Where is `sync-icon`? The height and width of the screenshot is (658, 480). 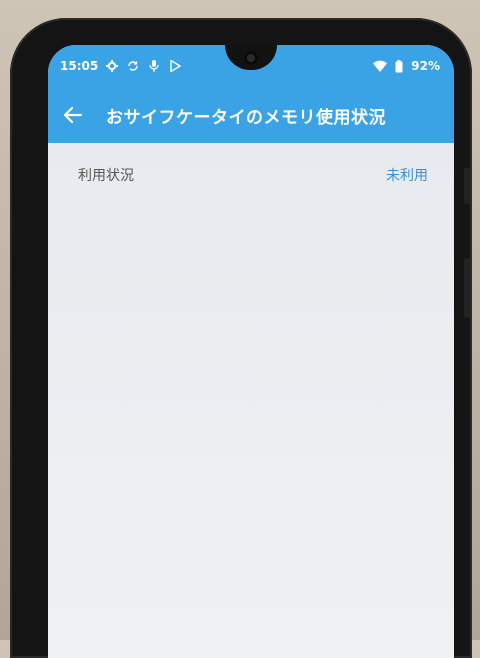 sync-icon is located at coordinates (133, 66).